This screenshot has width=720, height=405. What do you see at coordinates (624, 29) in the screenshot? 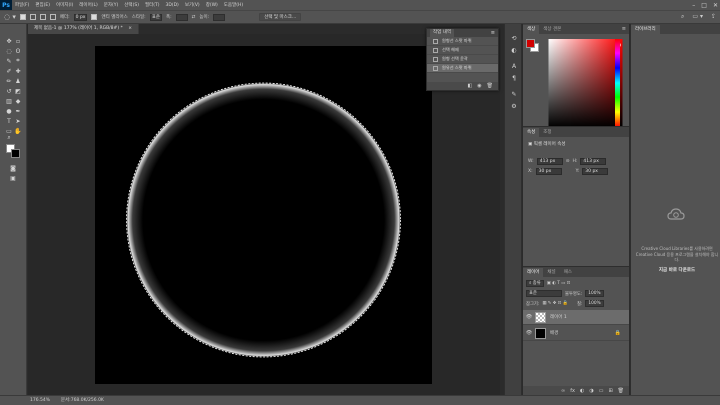
I see `color-menu-icon: ≡` at bounding box center [624, 29].